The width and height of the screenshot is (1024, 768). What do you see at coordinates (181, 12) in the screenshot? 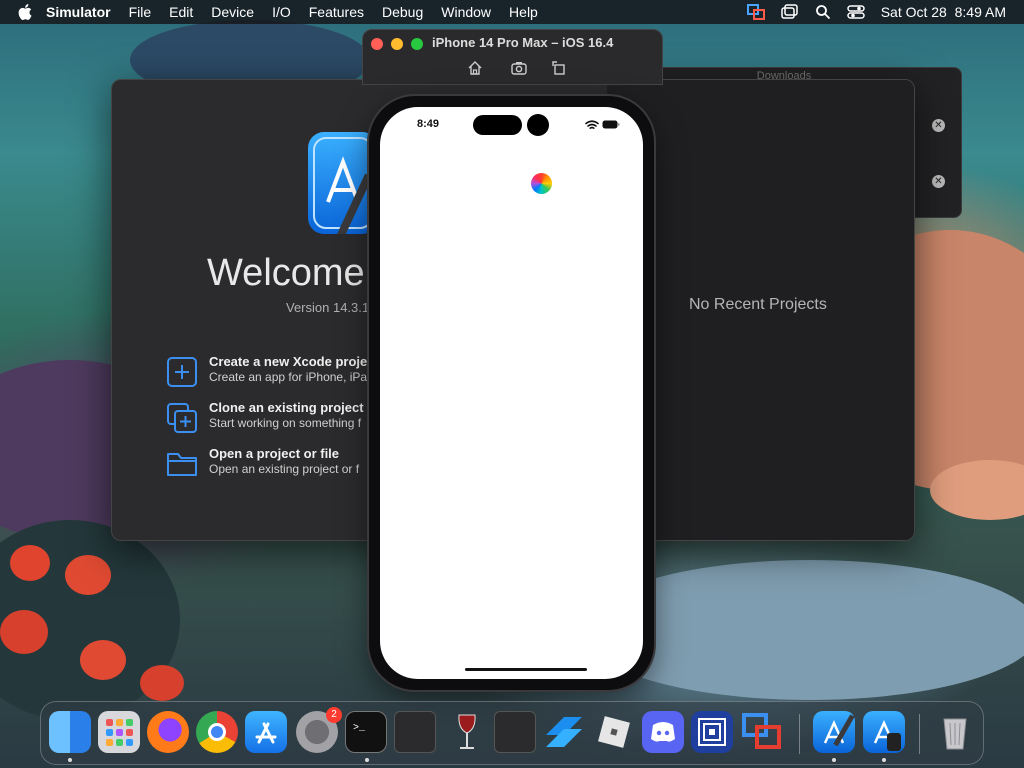
I see `menu-edit: Edit` at bounding box center [181, 12].